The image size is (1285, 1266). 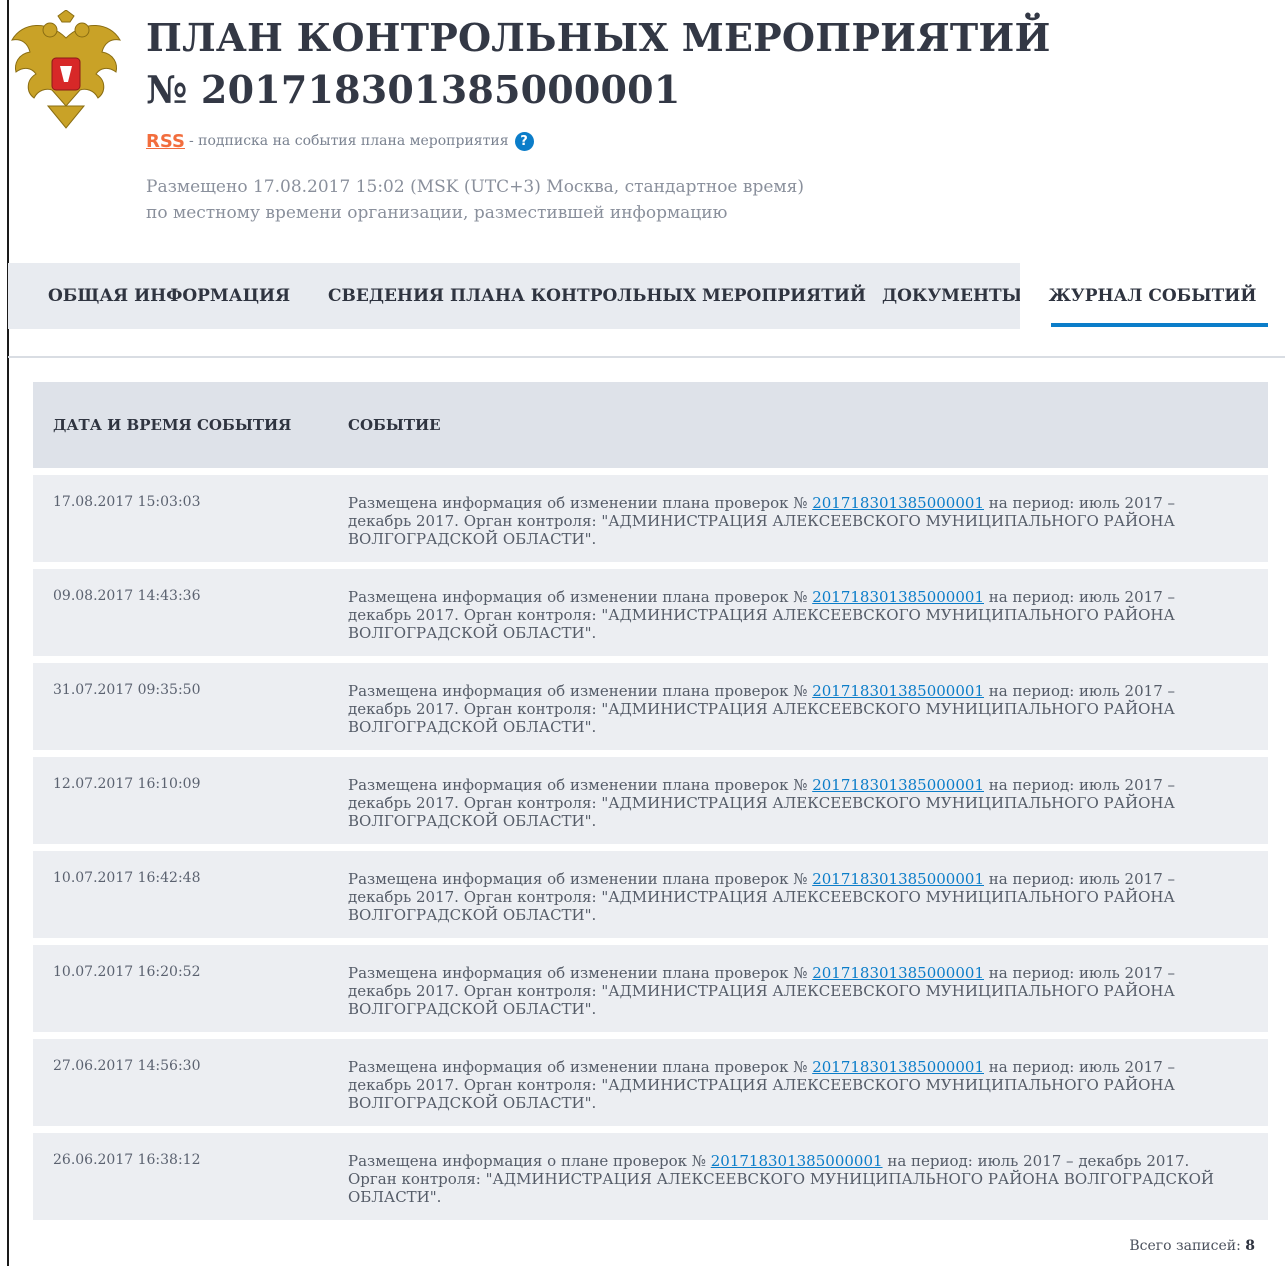 I want to click on event-datetime: 10.07.2017 16:42:48, so click(x=127, y=878).